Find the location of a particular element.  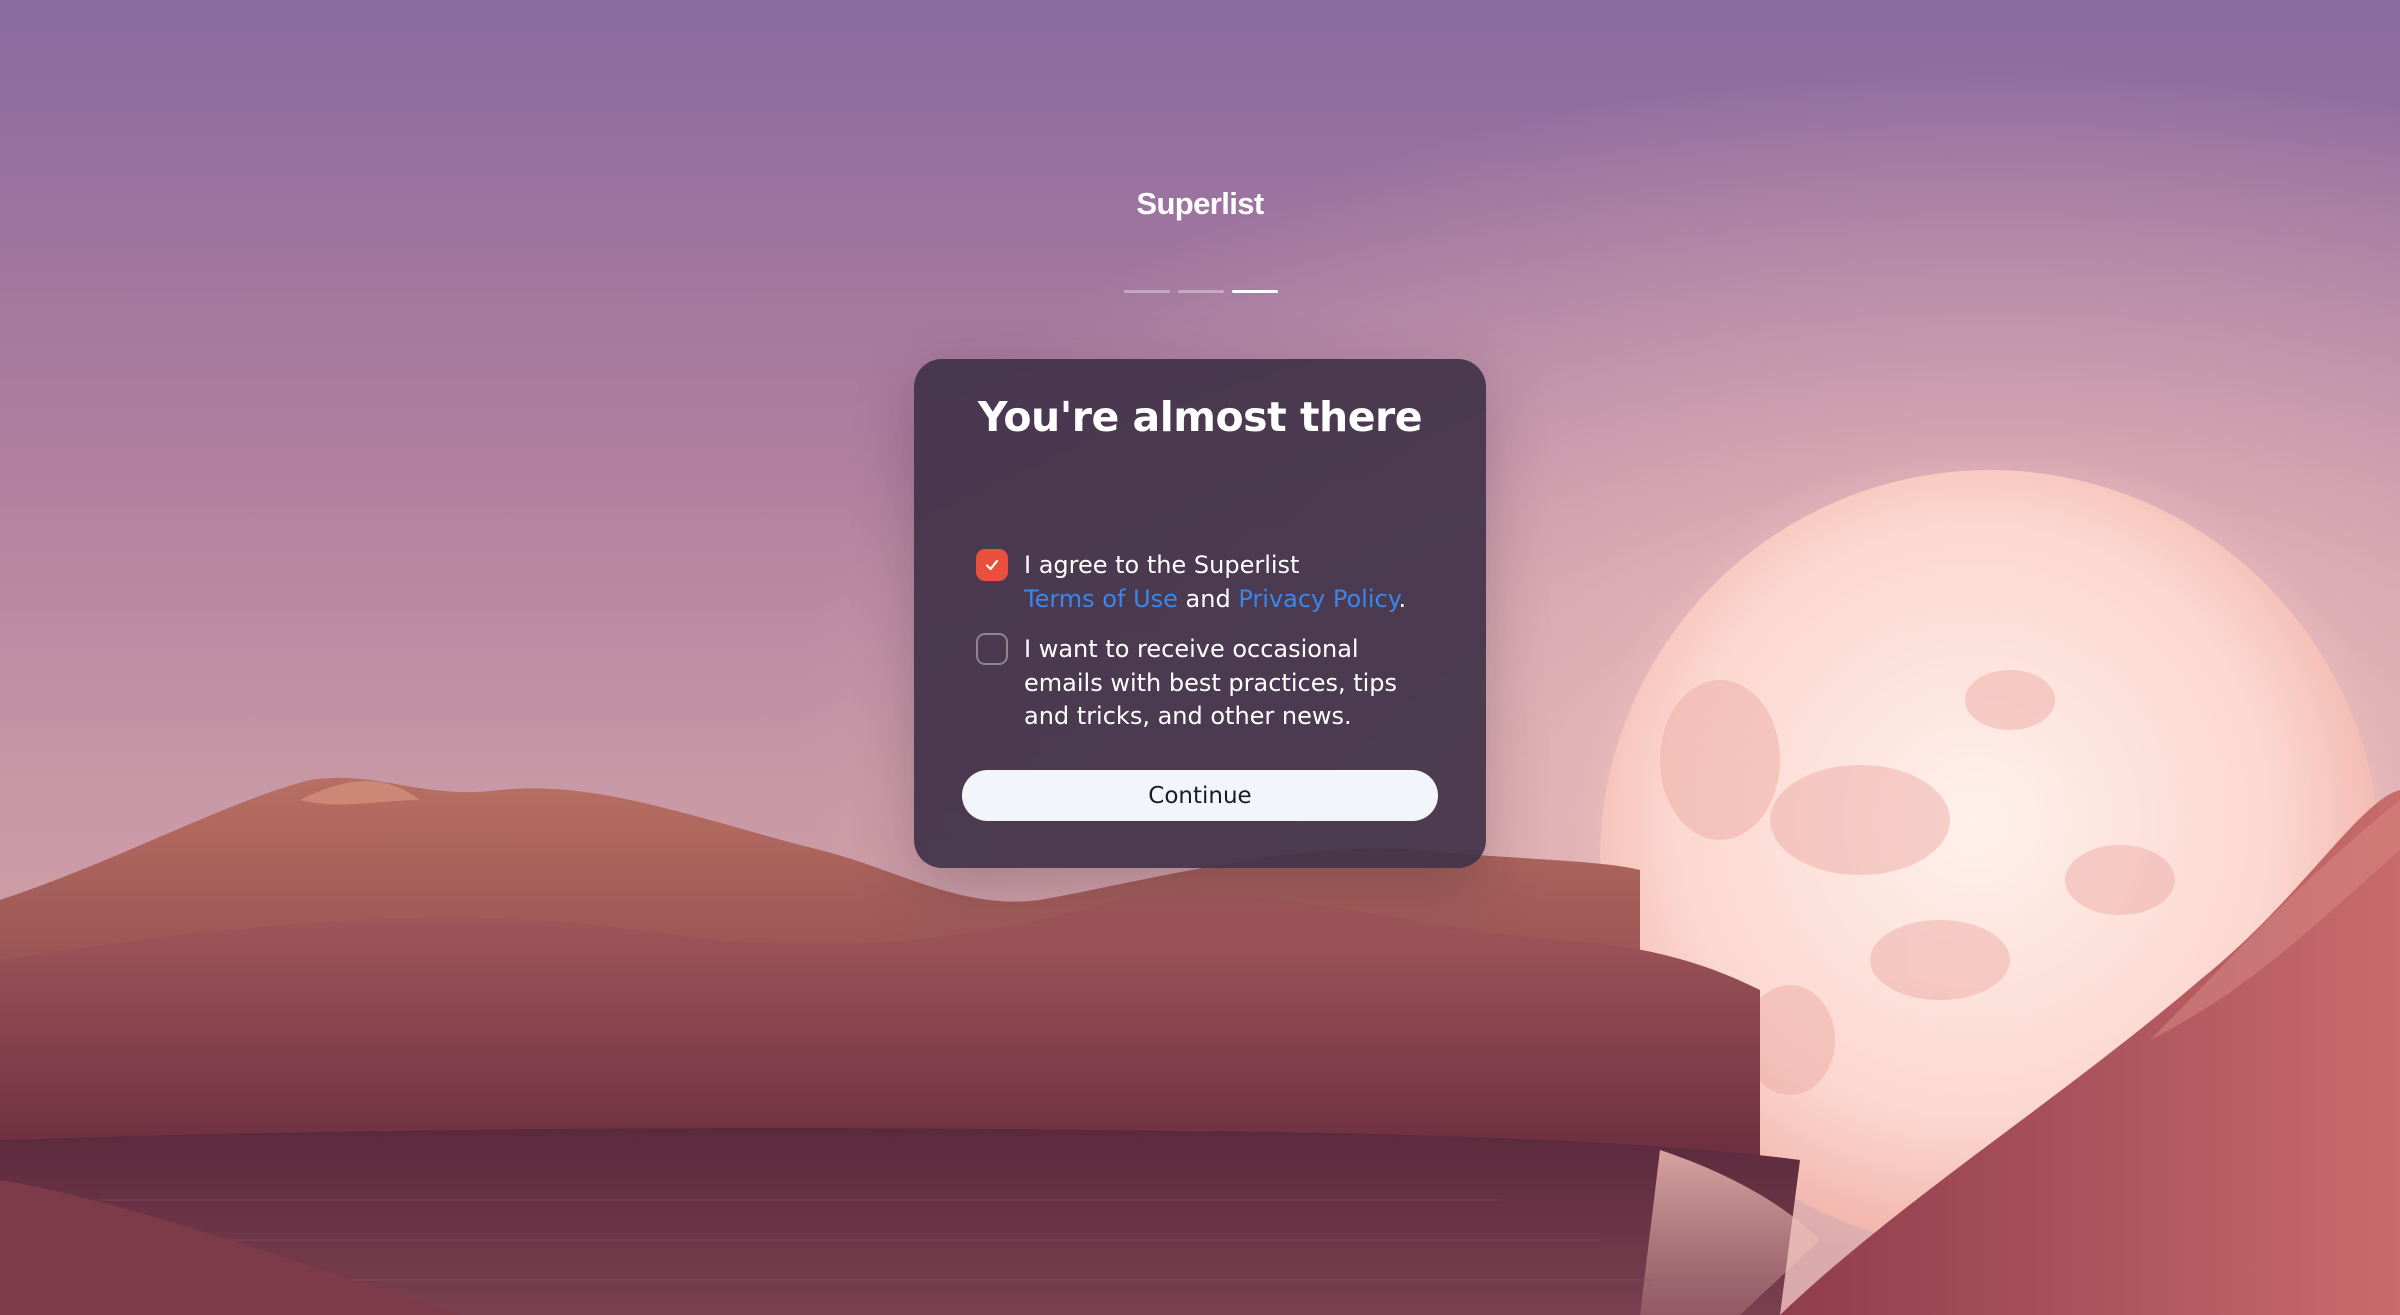

progress-step-3-active is located at coordinates (1255, 291).